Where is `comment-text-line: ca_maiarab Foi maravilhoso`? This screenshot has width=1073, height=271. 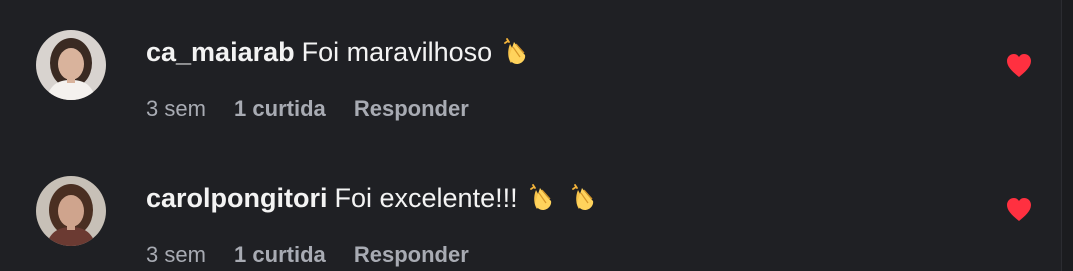 comment-text-line: ca_maiarab Foi maravilhoso is located at coordinates (339, 52).